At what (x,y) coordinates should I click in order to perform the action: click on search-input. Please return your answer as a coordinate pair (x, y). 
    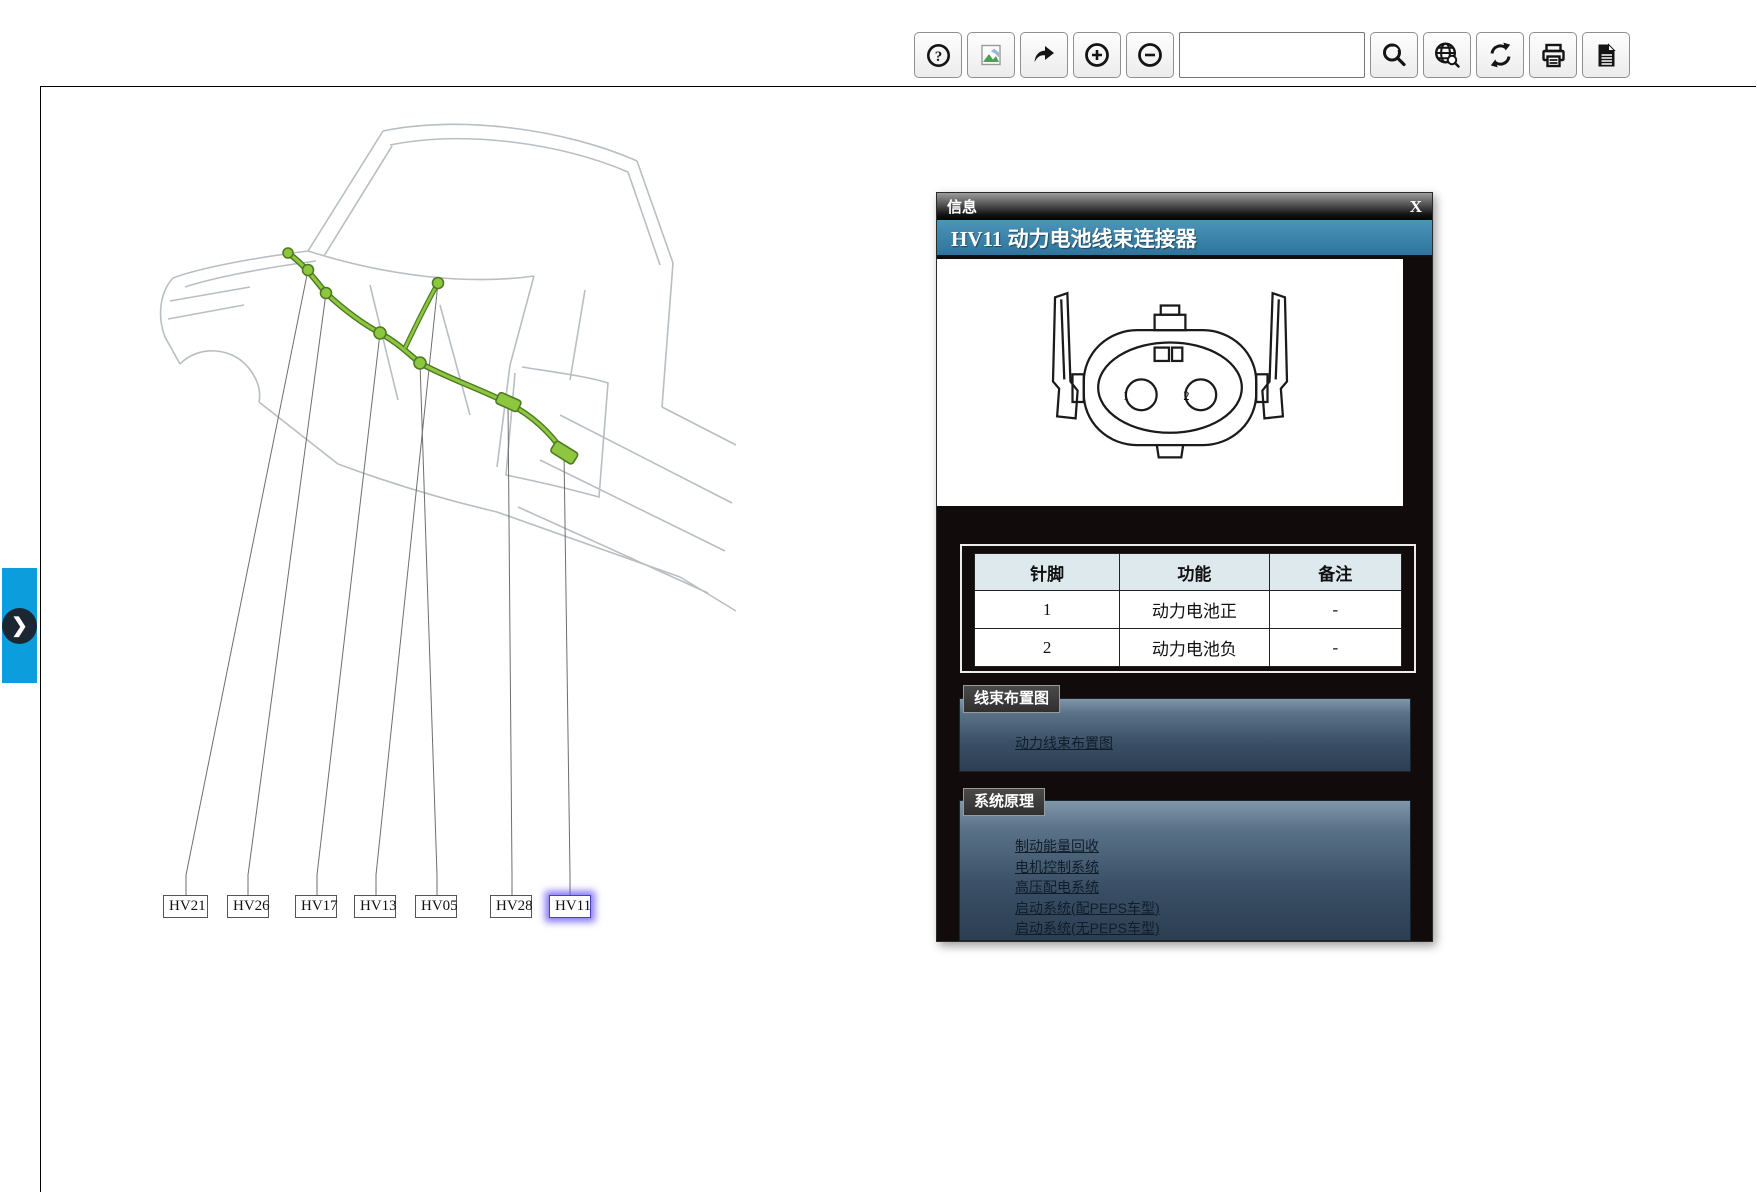
    Looking at the image, I should click on (1272, 55).